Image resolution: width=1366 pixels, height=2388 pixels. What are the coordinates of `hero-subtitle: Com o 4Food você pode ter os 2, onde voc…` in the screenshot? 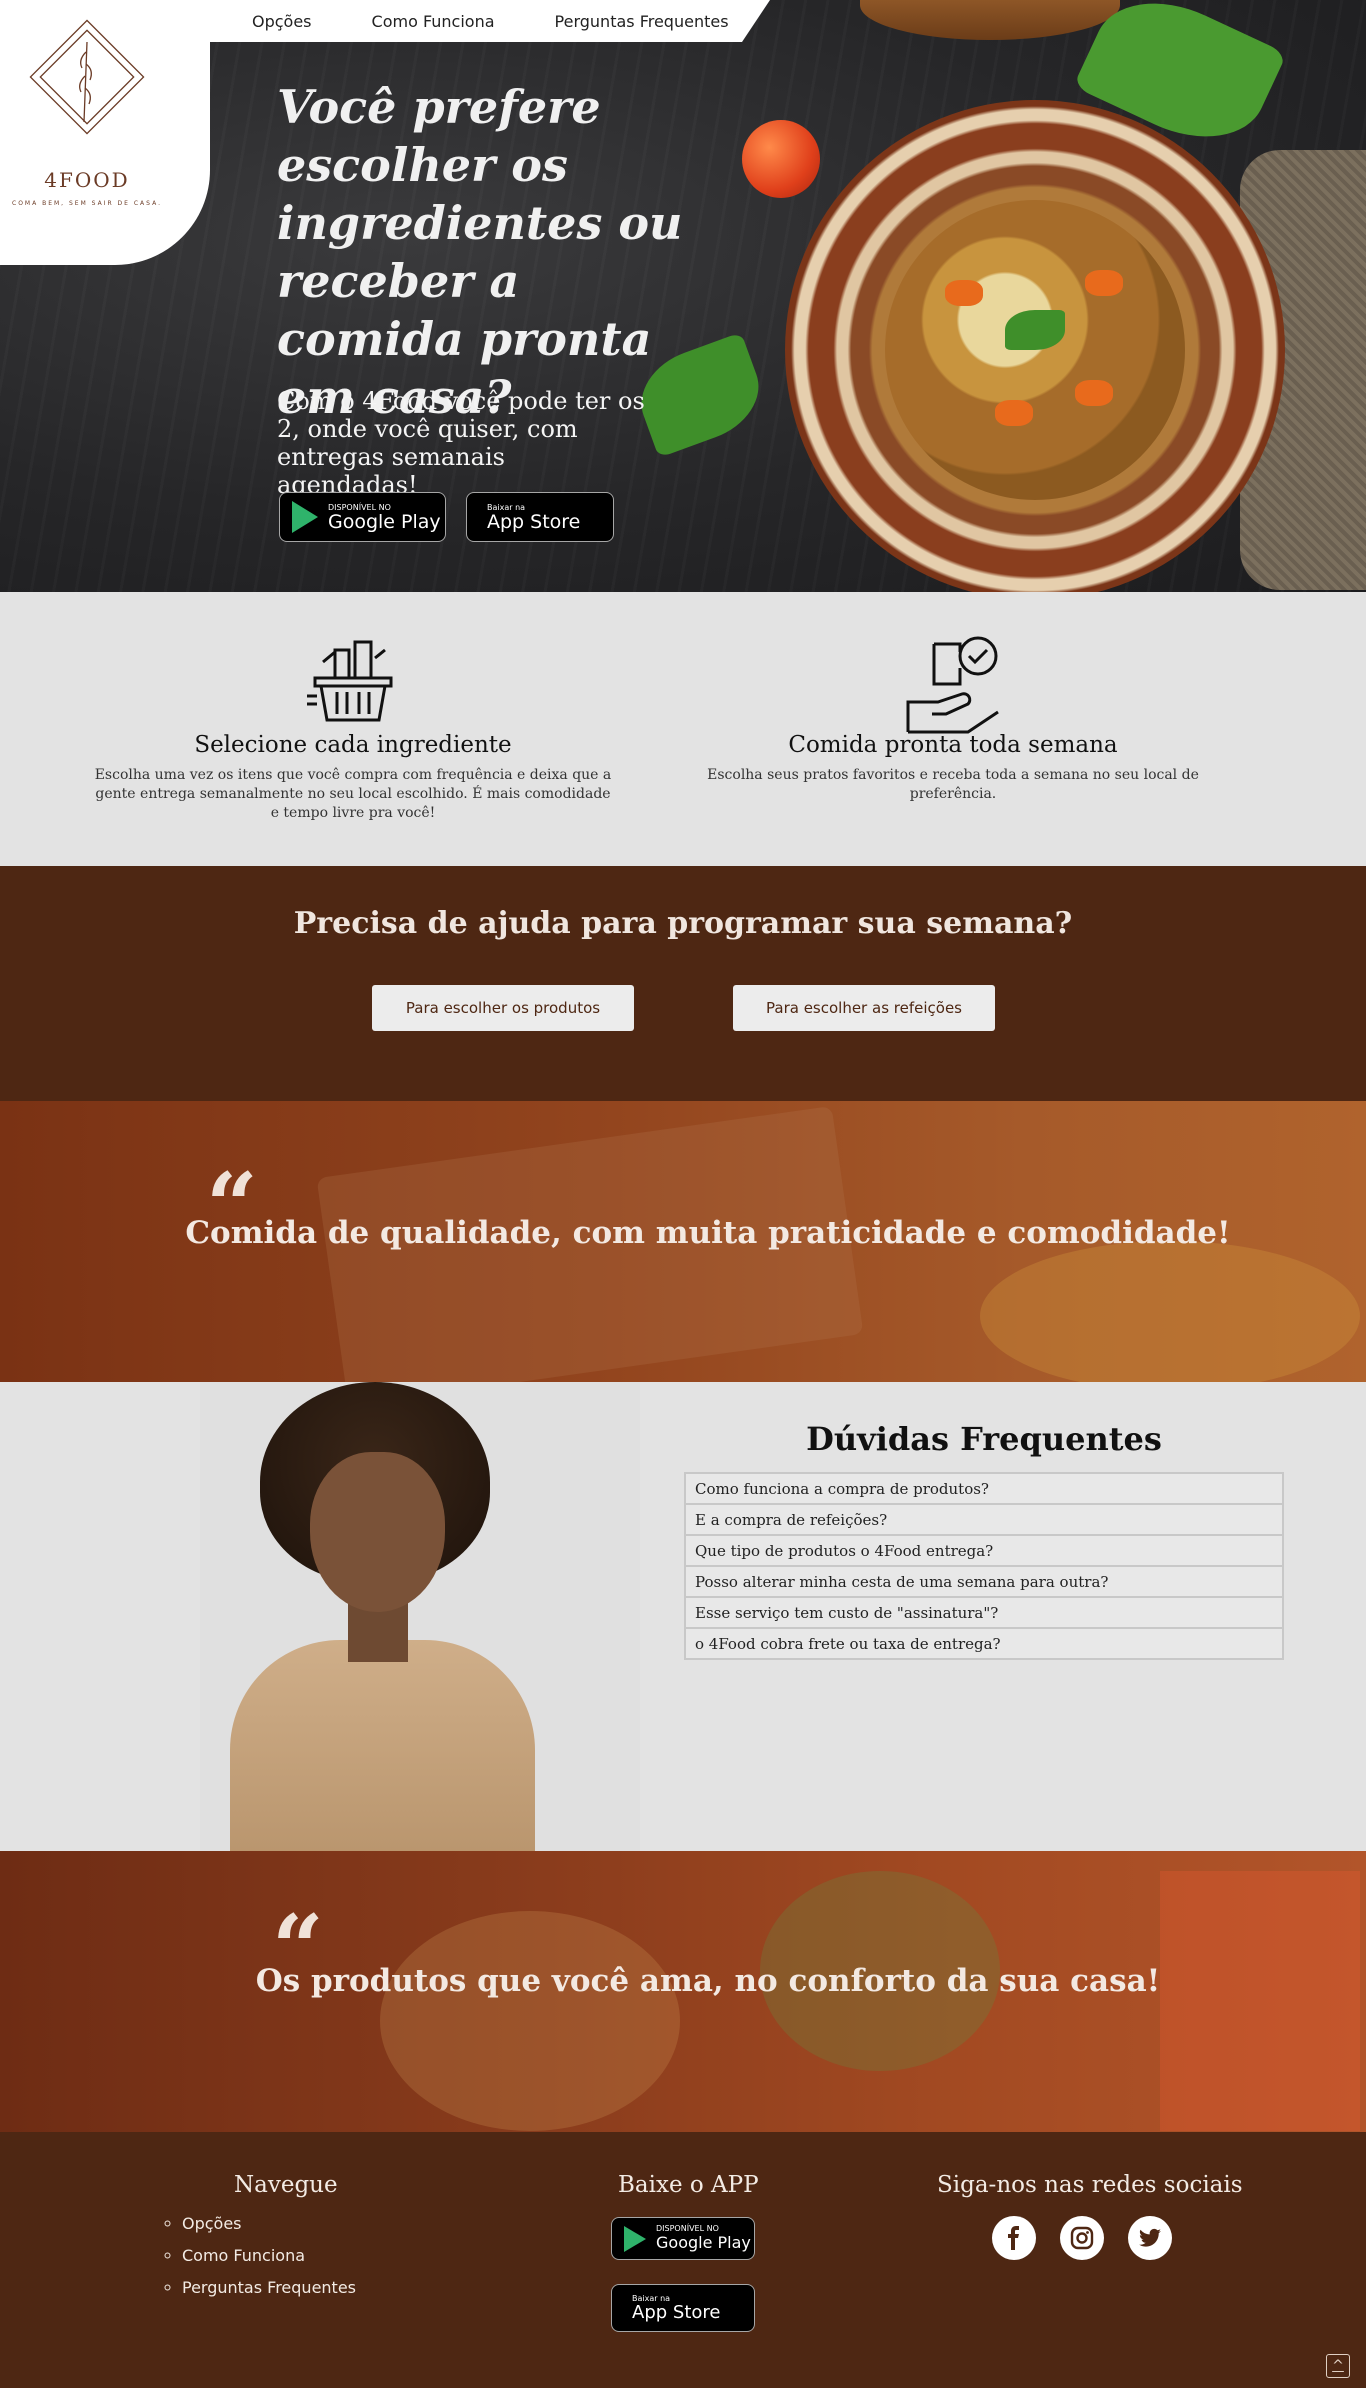 It's located at (461, 443).